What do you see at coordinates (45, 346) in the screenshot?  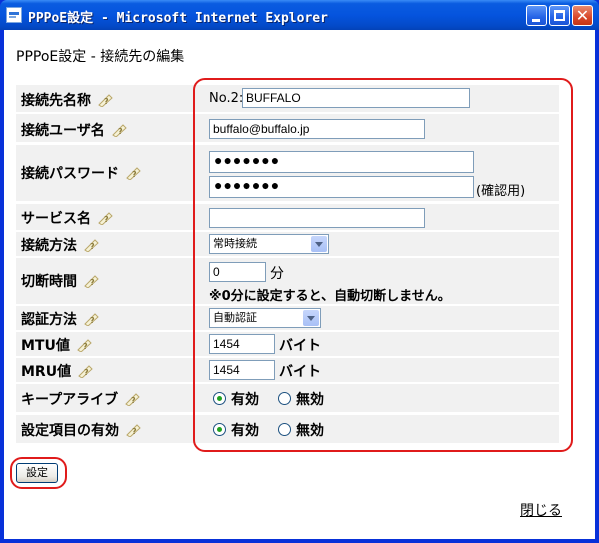 I see `mtu-label: MTU値` at bounding box center [45, 346].